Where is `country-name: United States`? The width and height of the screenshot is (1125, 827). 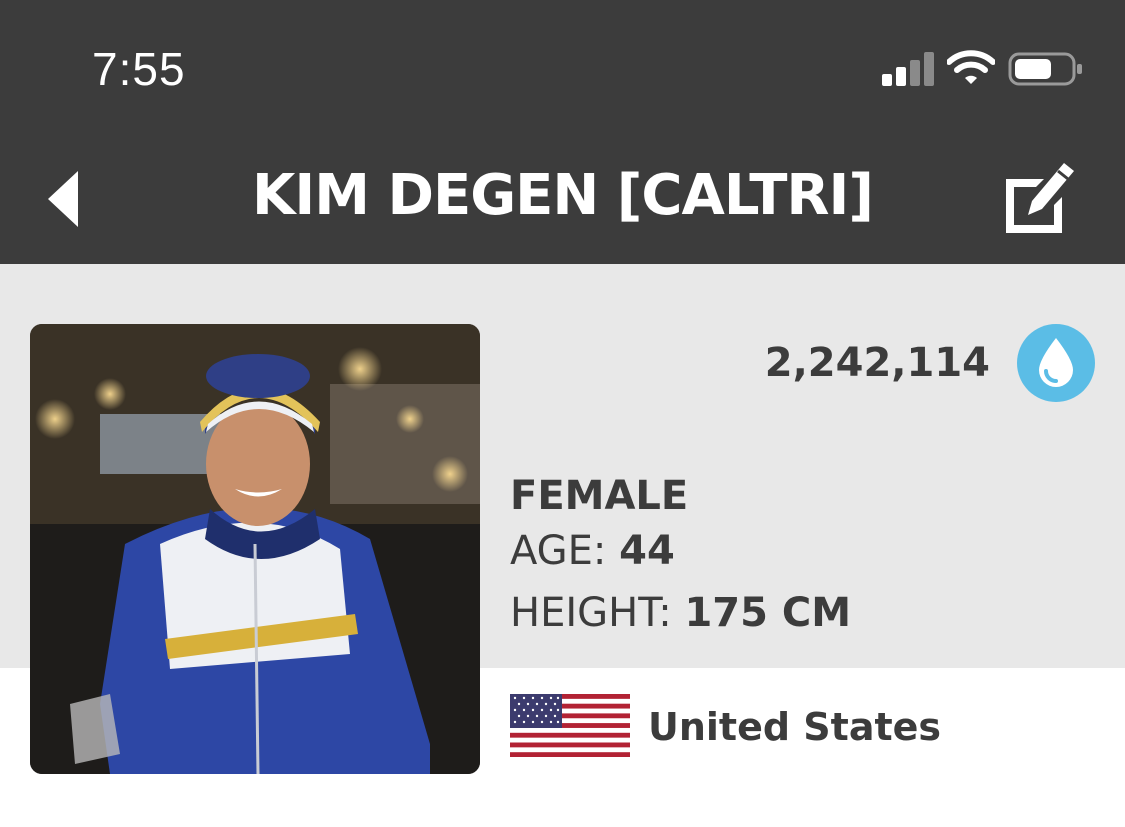
country-name: United States is located at coordinates (795, 727).